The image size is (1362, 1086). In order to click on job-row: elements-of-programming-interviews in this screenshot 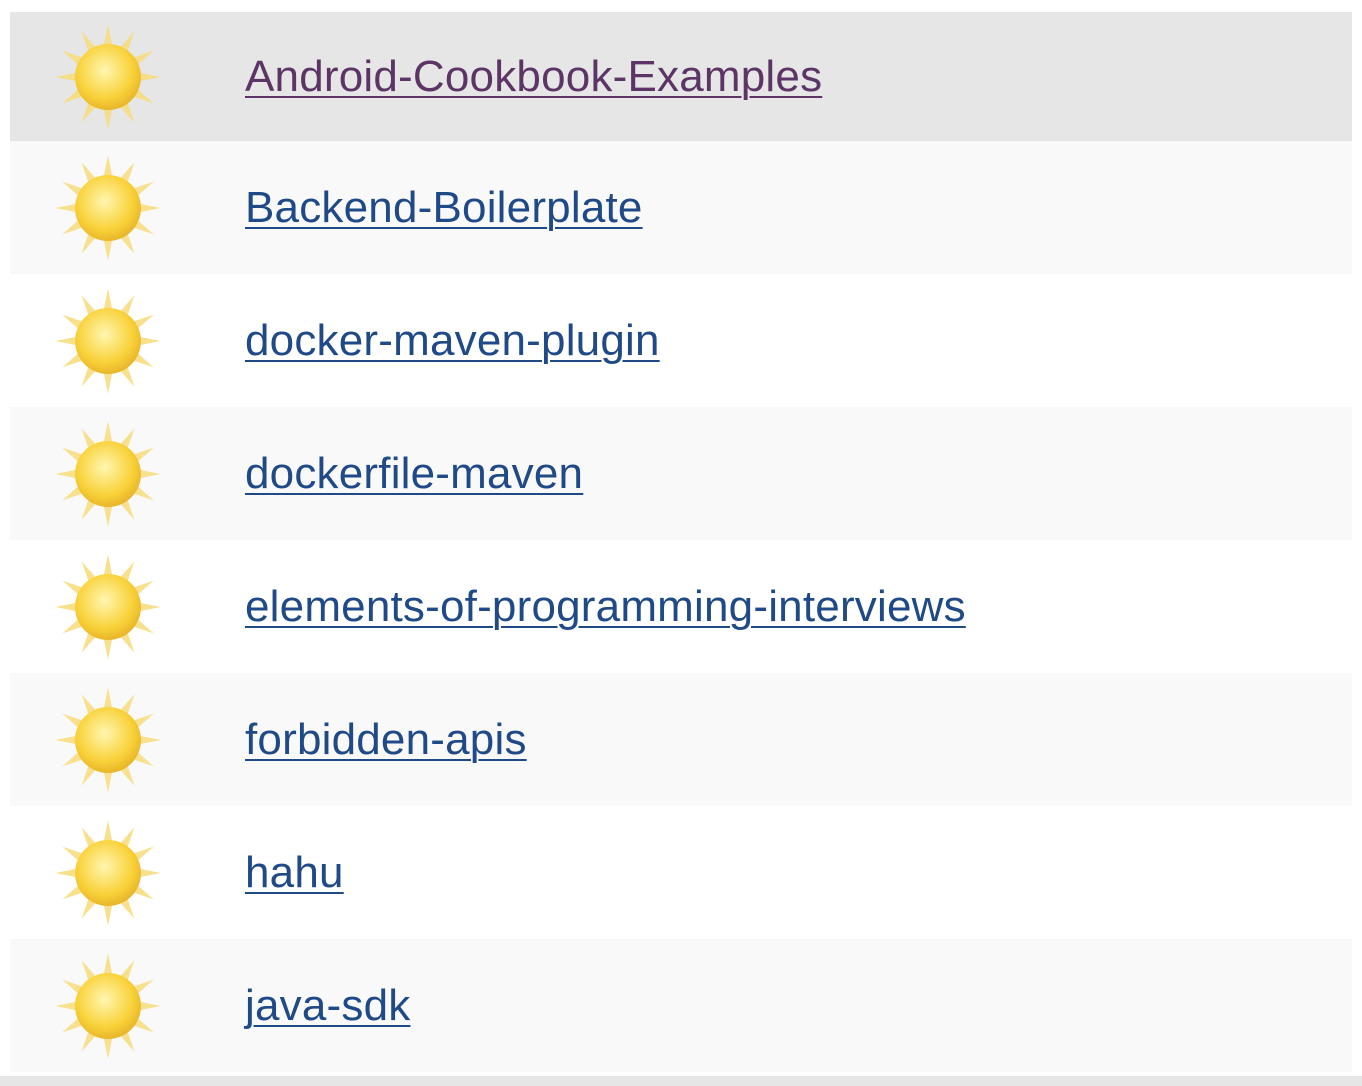, I will do `click(681, 606)`.